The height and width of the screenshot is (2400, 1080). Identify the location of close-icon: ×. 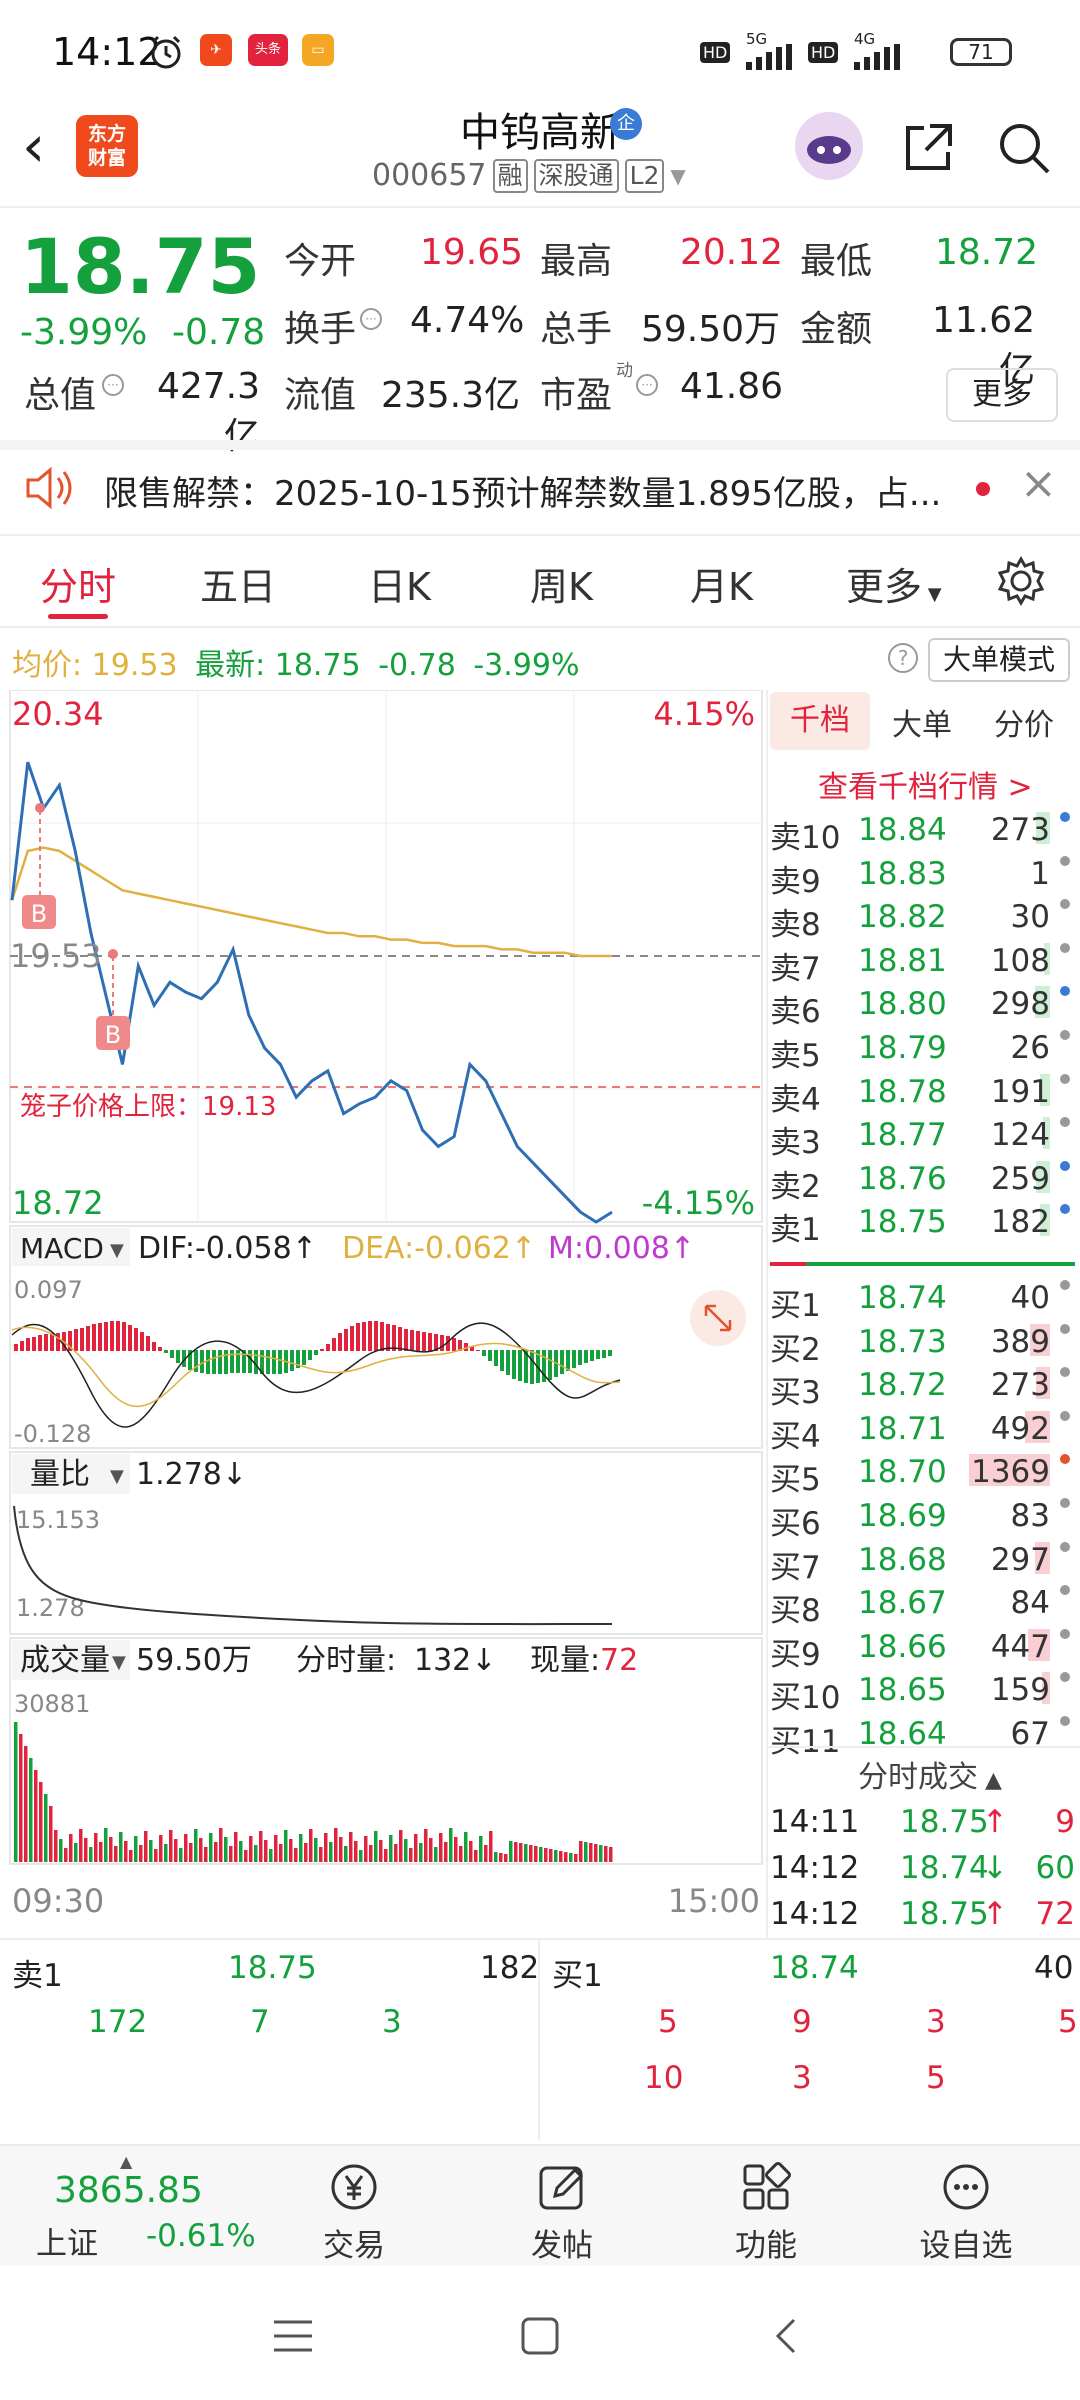
(1038, 483).